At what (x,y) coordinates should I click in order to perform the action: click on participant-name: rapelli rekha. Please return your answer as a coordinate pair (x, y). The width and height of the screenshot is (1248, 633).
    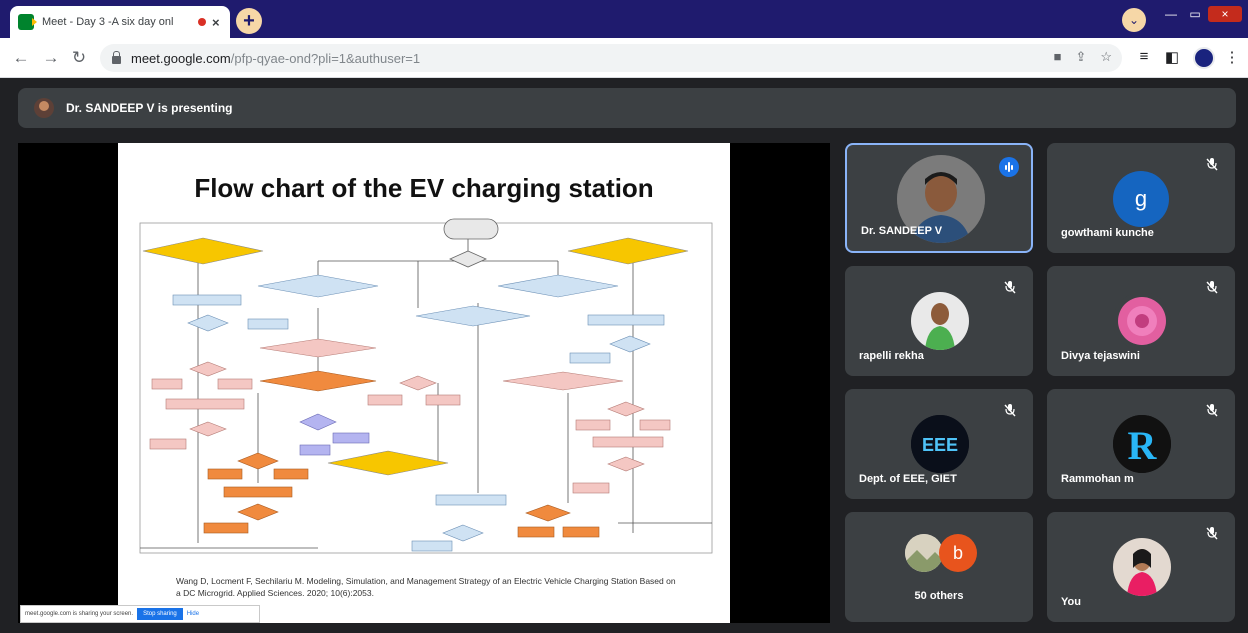
    Looking at the image, I should click on (891, 356).